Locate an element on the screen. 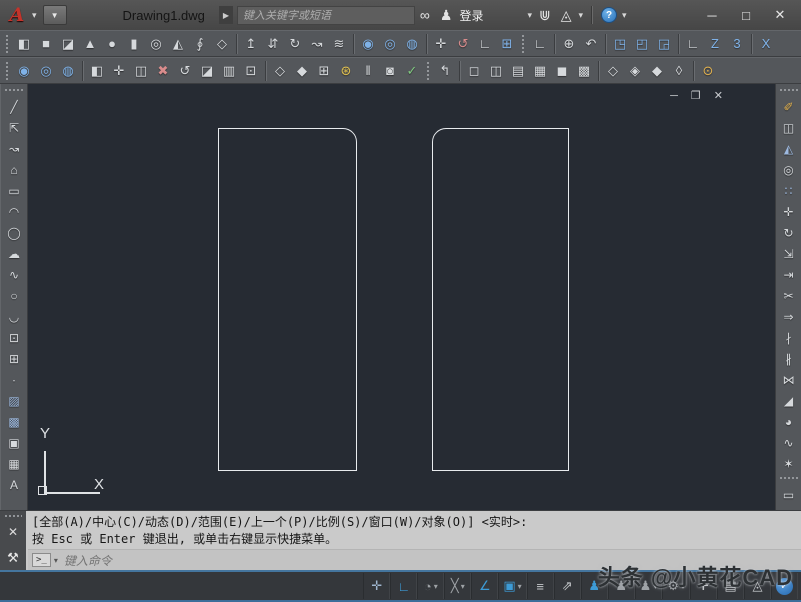 Image resolution: width=801 pixels, height=602 pixels. move-icon: ✛ is located at coordinates (789, 211).